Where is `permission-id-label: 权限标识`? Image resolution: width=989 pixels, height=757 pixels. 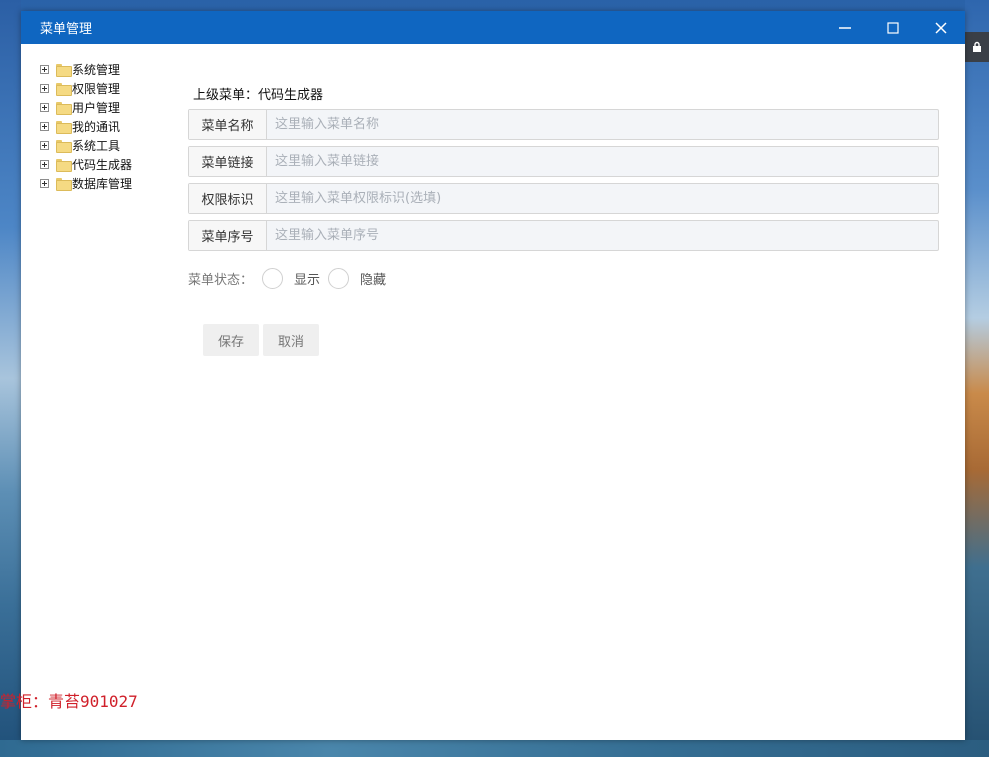
permission-id-label: 权限标识 is located at coordinates (228, 198).